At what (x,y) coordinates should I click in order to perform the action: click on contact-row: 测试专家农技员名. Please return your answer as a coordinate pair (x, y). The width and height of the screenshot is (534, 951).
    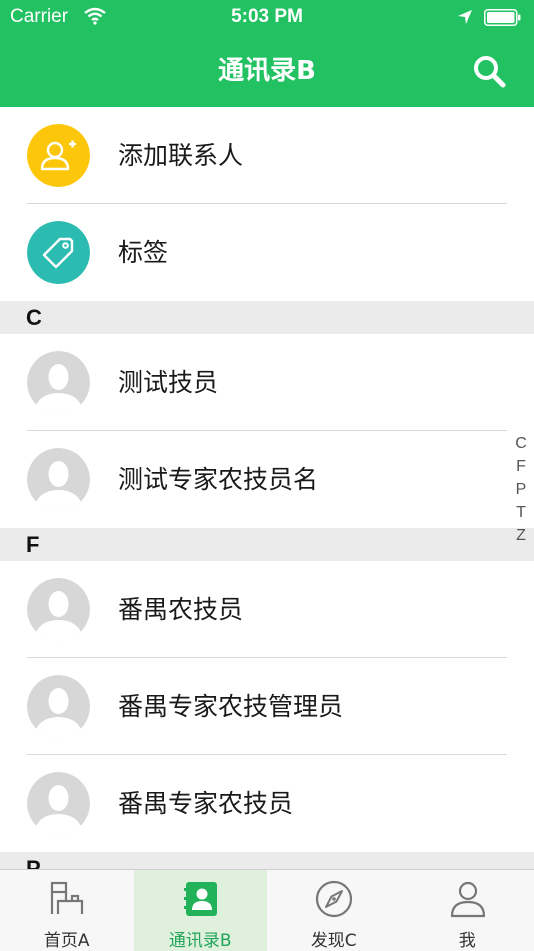
    Looking at the image, I should click on (267, 479).